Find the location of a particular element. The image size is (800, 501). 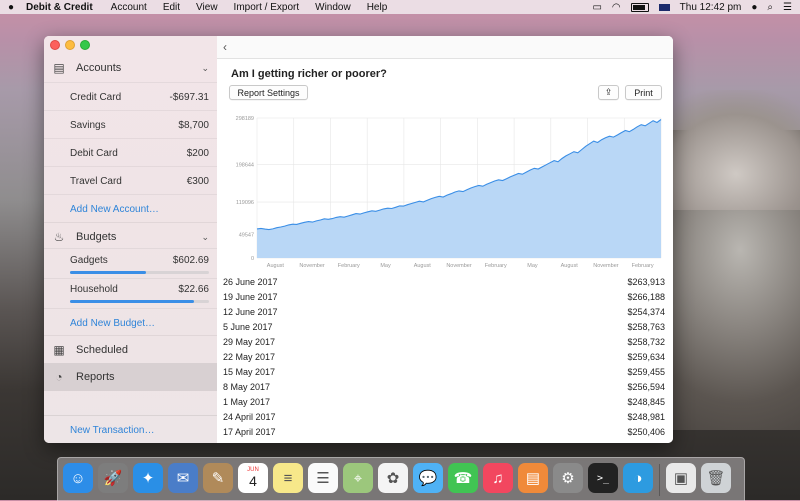

list-item: 12 June 2017 $254,374 is located at coordinates (445, 311).